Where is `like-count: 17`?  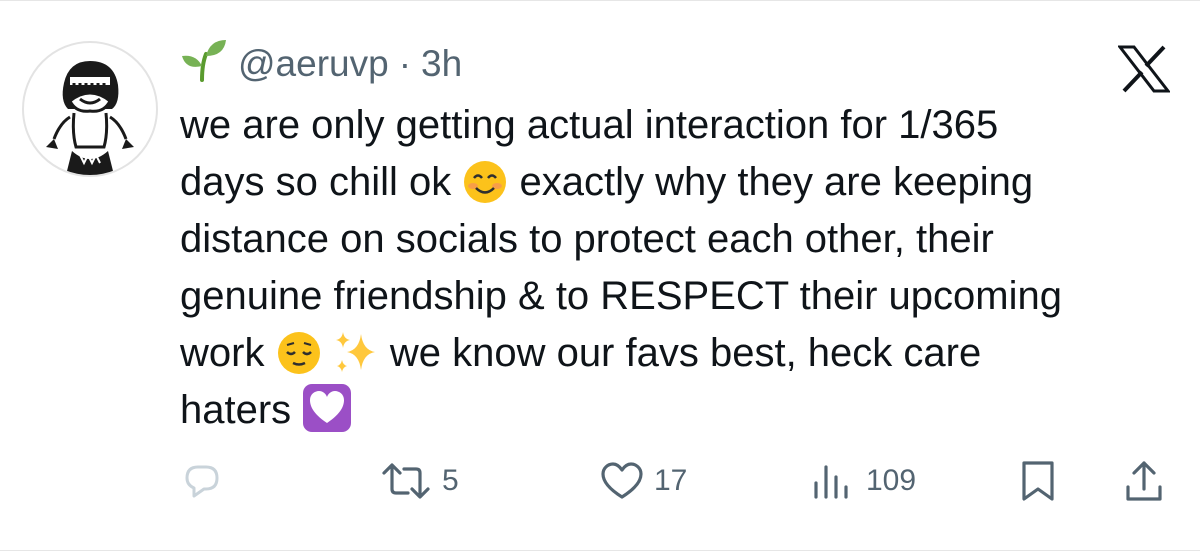
like-count: 17 is located at coordinates (671, 480).